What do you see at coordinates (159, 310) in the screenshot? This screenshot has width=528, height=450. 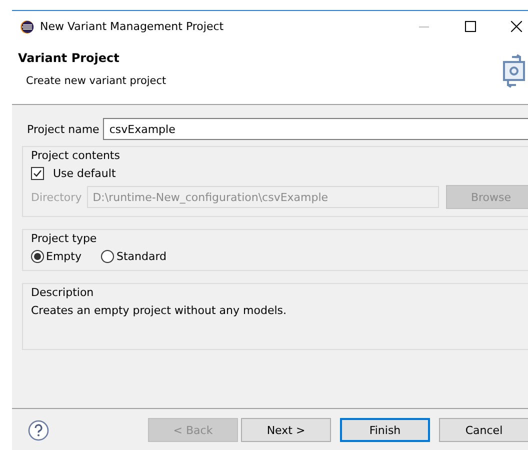 I see `description-text: Creates an empty project without any models.` at bounding box center [159, 310].